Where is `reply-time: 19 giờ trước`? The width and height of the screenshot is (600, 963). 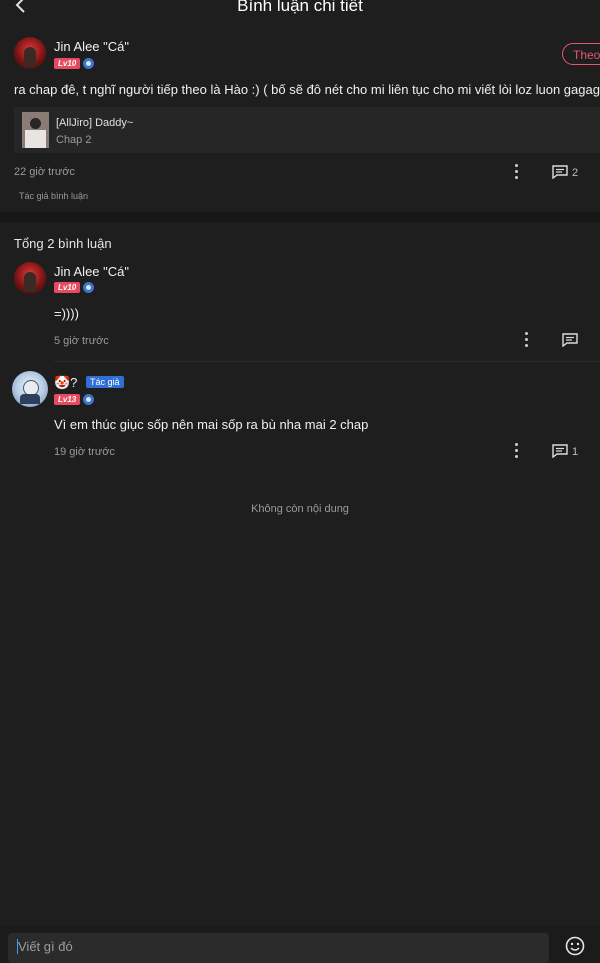
reply-time: 19 giờ trước is located at coordinates (84, 452).